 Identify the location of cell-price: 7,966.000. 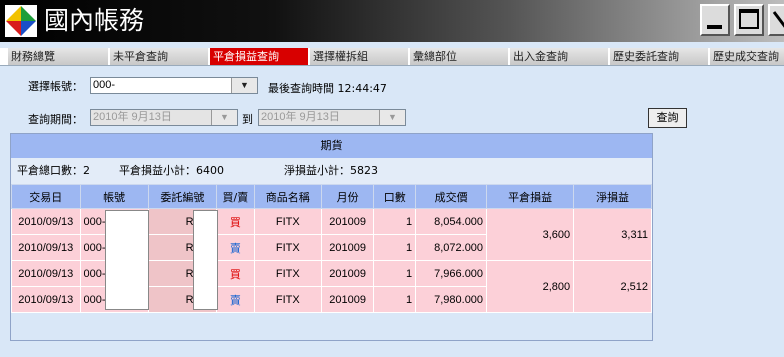
(451, 273).